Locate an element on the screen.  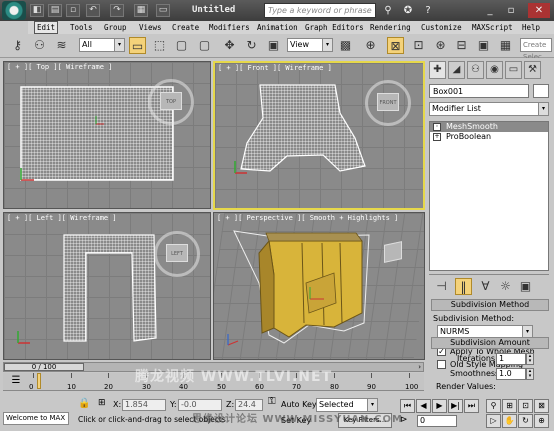
select-link-icon: ⚷ is located at coordinates (17, 45).